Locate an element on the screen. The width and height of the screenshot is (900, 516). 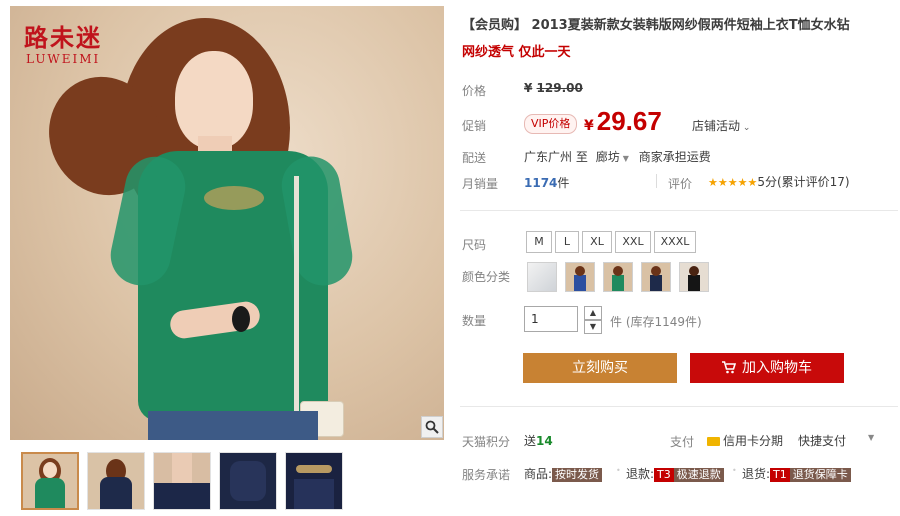
delivery-info: 广东广州 至 廊坊 ▼ 商家承担运费 is located at coordinates (617, 156).